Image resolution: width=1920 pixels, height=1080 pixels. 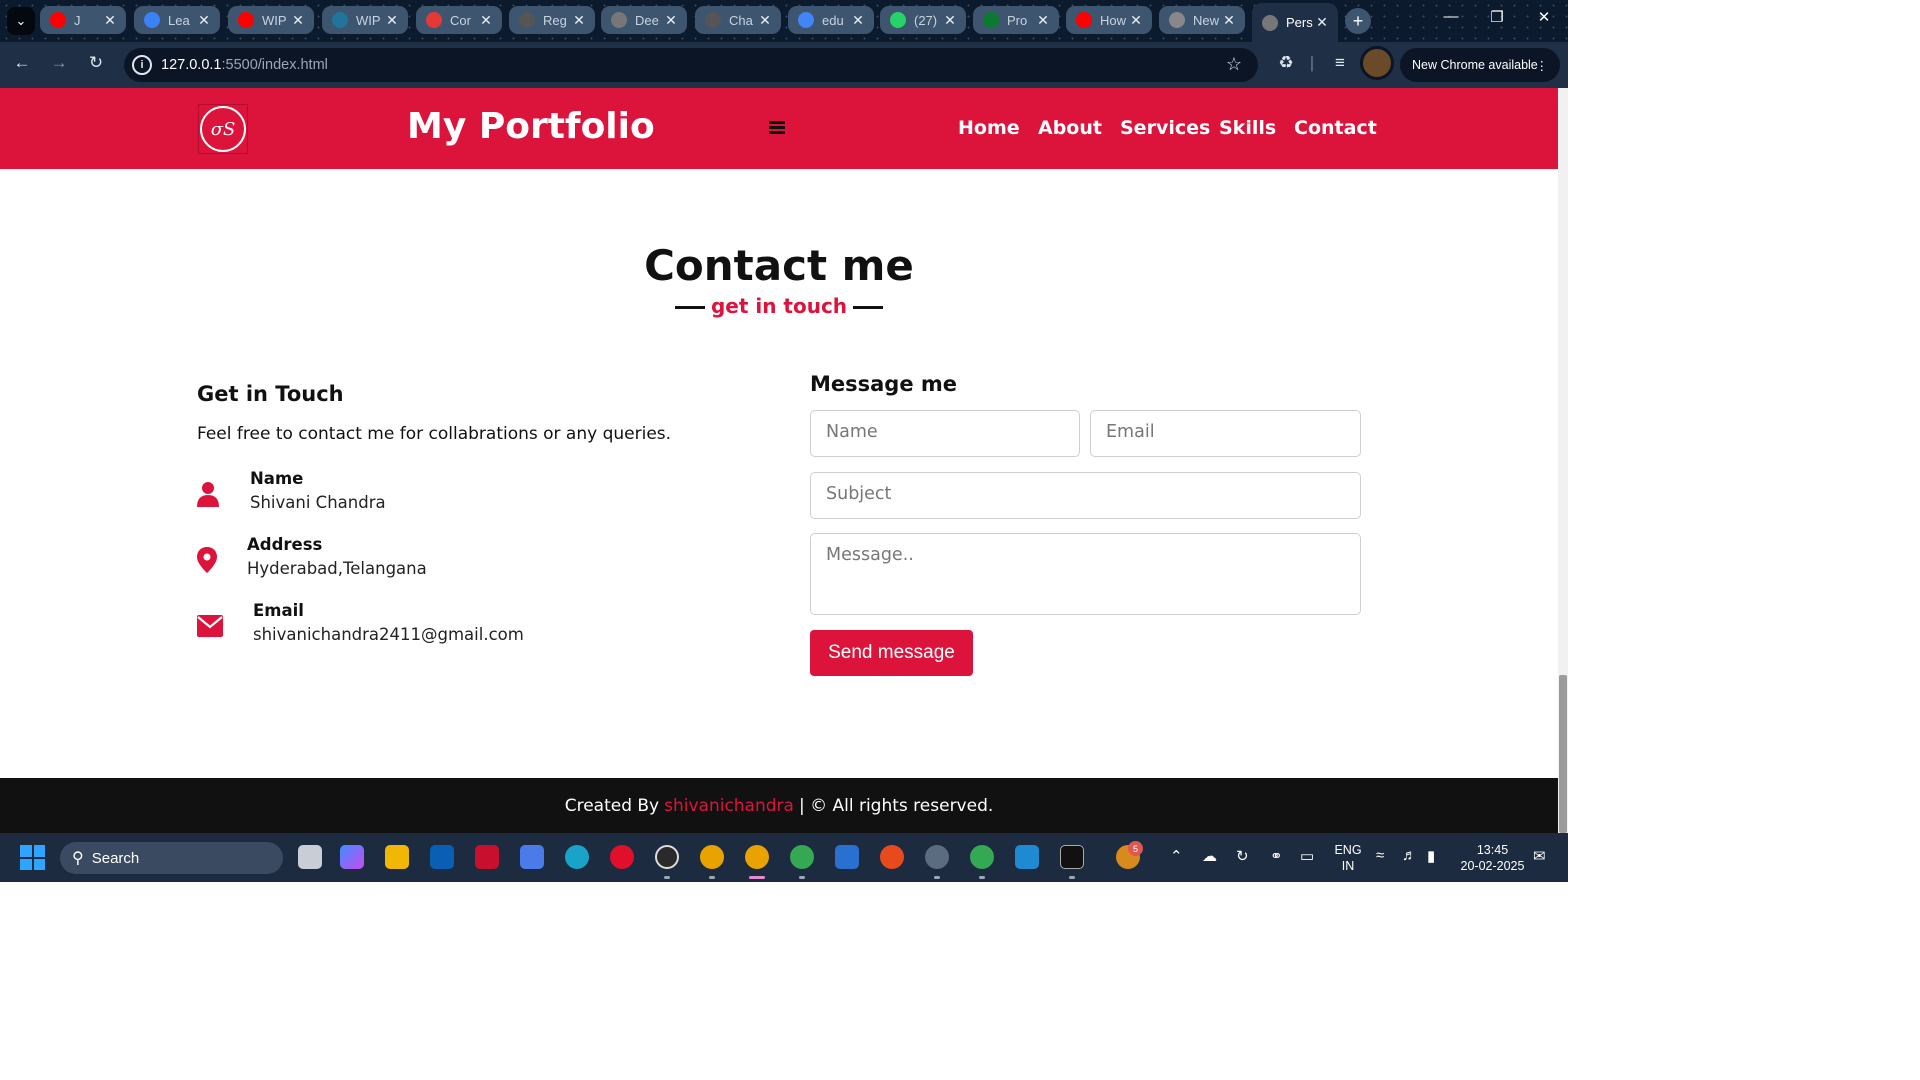 What do you see at coordinates (1451, 16) in the screenshot?
I see `minimize-icon: —` at bounding box center [1451, 16].